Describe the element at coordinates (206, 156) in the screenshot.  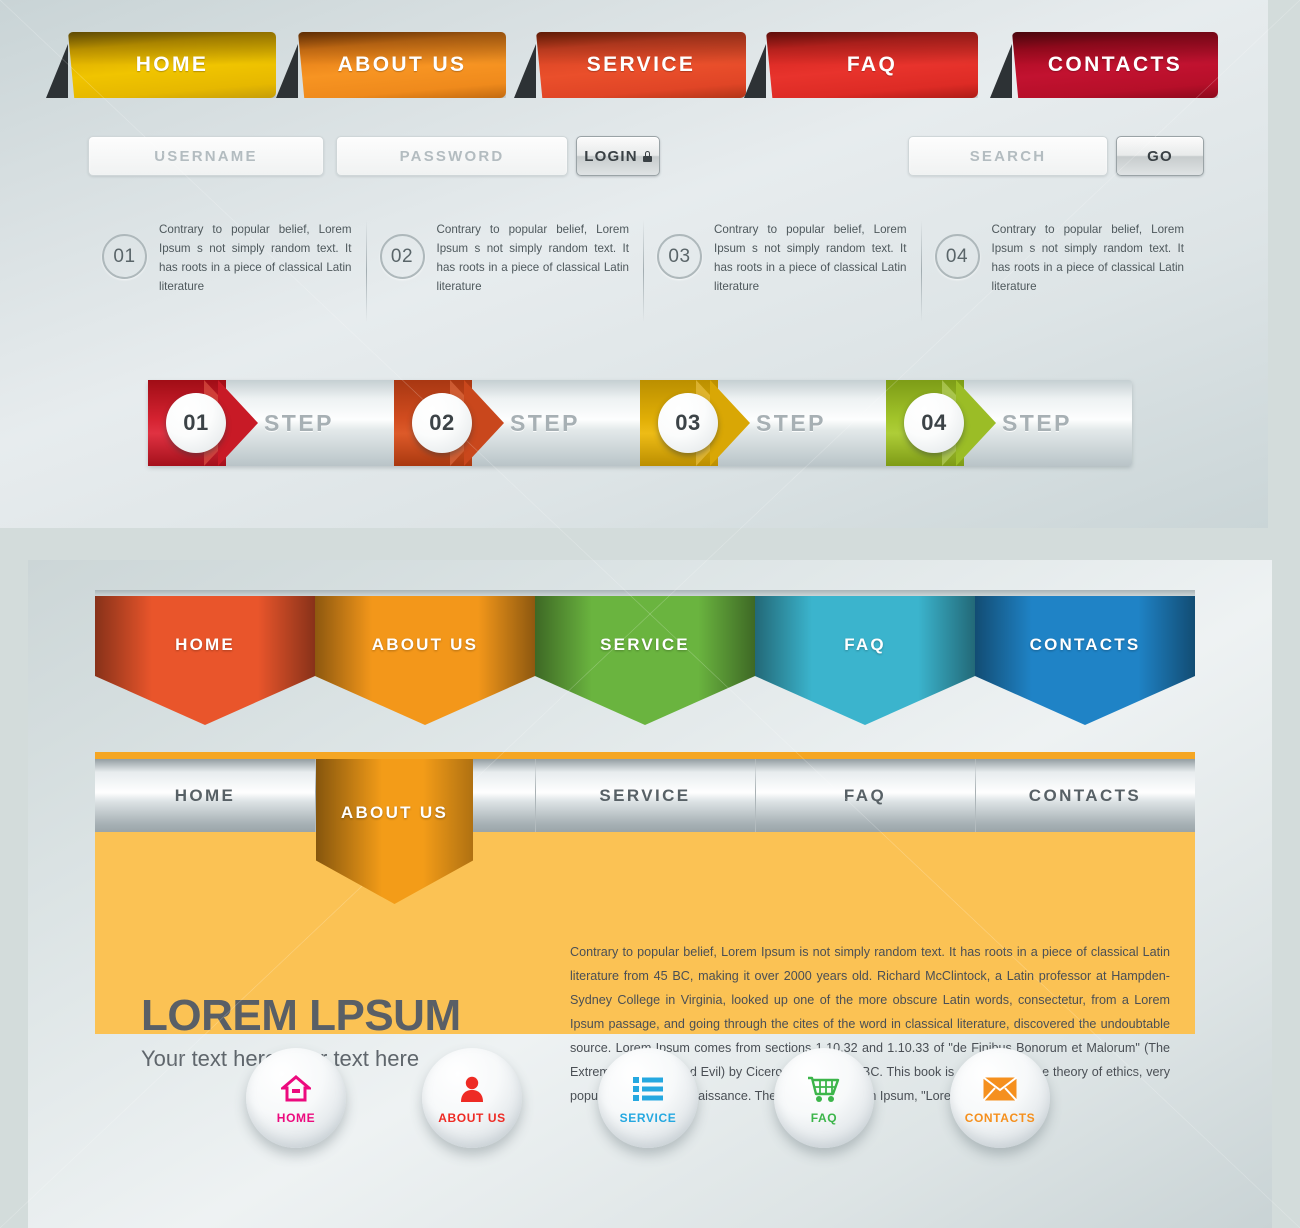
I see `username-input: USERNAME` at that location.